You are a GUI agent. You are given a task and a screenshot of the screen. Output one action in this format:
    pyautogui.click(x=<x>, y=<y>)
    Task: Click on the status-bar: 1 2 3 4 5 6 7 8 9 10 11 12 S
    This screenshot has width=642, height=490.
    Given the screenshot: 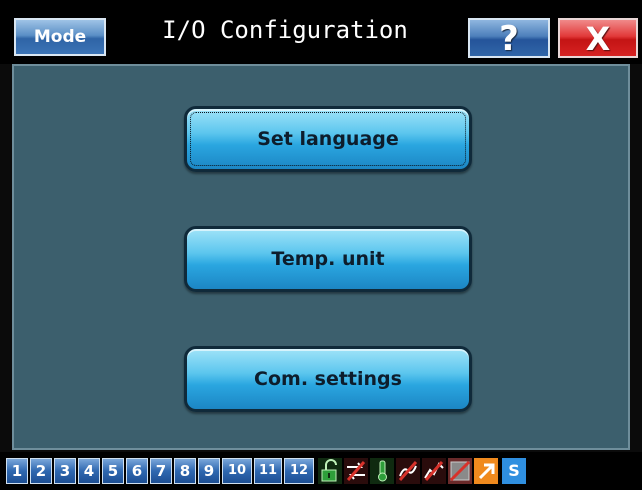 What is the action you would take?
    pyautogui.click(x=321, y=471)
    